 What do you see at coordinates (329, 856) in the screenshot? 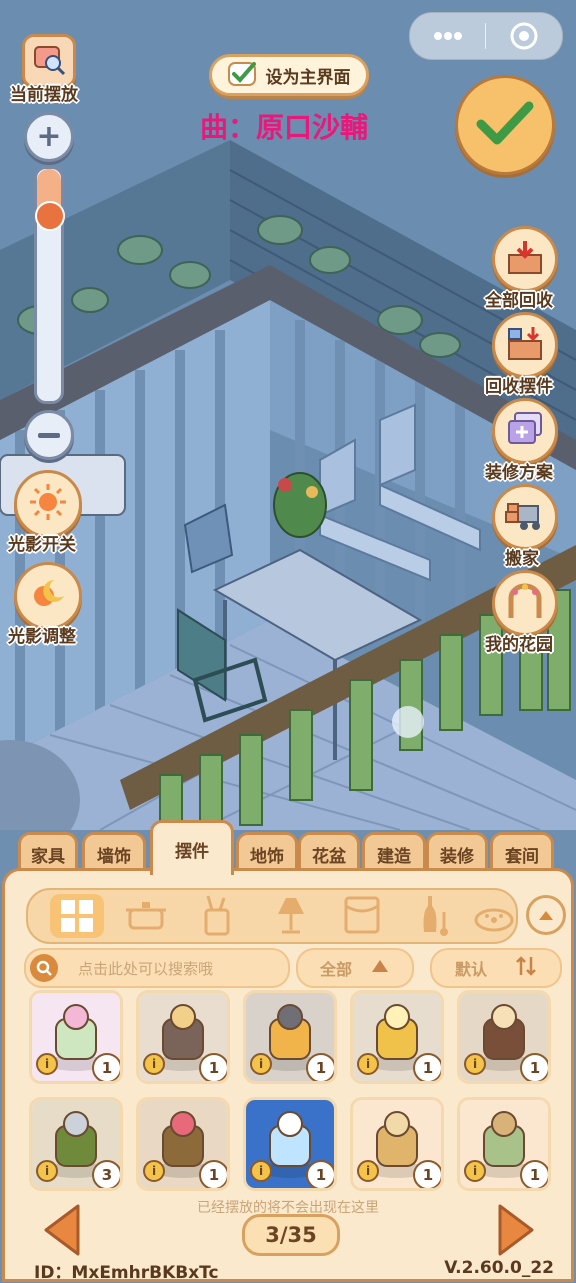
I see `tab-label: 花盆` at bounding box center [329, 856].